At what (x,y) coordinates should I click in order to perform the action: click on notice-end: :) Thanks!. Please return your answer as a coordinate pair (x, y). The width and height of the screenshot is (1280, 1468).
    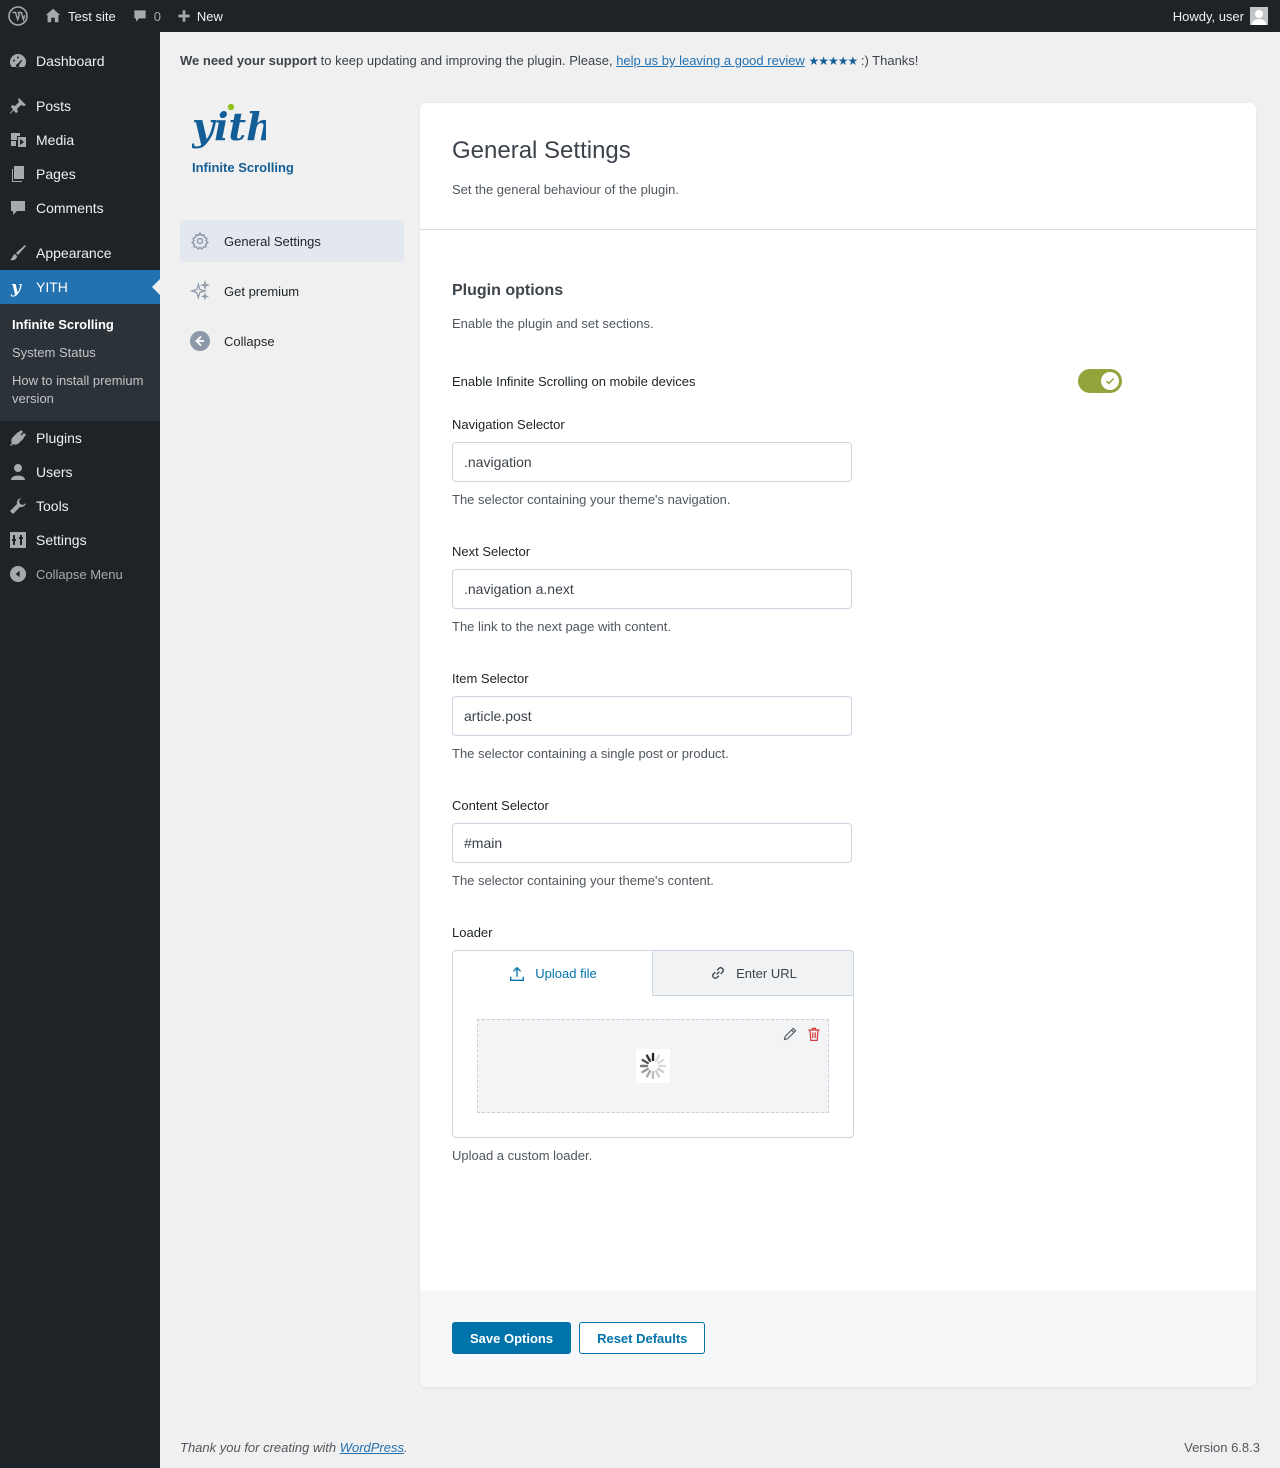
    Looking at the image, I should click on (888, 60).